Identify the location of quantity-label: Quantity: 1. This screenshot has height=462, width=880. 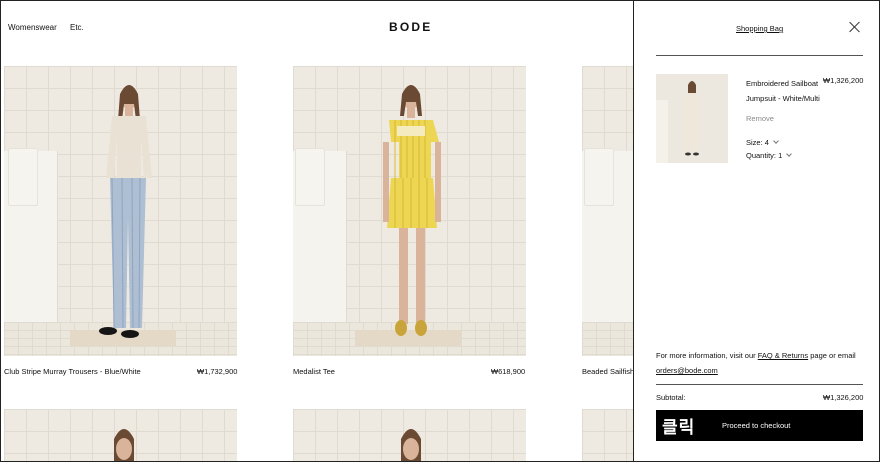
(764, 155).